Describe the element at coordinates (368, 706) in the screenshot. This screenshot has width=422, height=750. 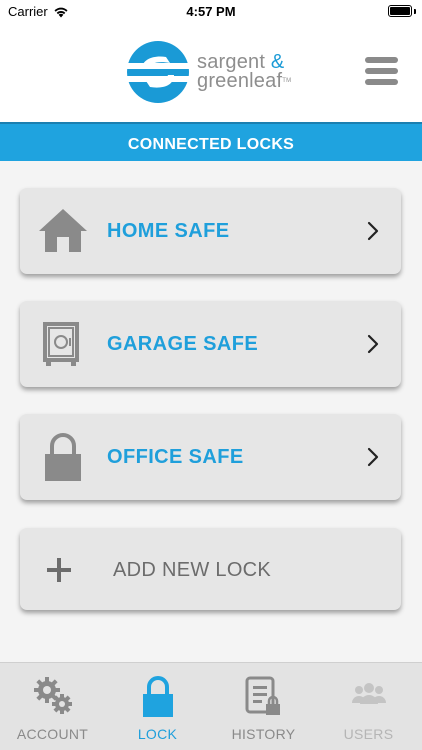
I see `tab-users: USERS` at that location.